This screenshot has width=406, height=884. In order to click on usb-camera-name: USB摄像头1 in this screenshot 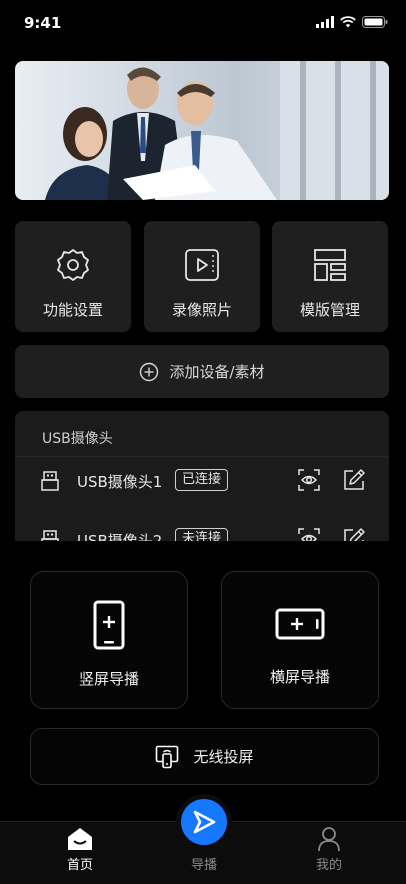, I will do `click(120, 482)`.